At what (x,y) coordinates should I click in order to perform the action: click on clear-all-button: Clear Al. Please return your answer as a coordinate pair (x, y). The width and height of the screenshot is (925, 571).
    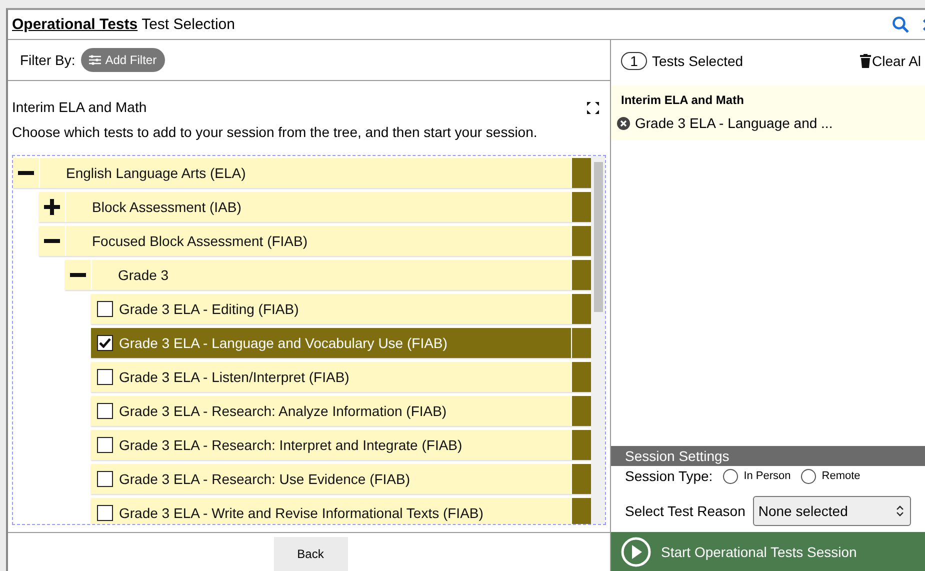
    Looking at the image, I should click on (892, 60).